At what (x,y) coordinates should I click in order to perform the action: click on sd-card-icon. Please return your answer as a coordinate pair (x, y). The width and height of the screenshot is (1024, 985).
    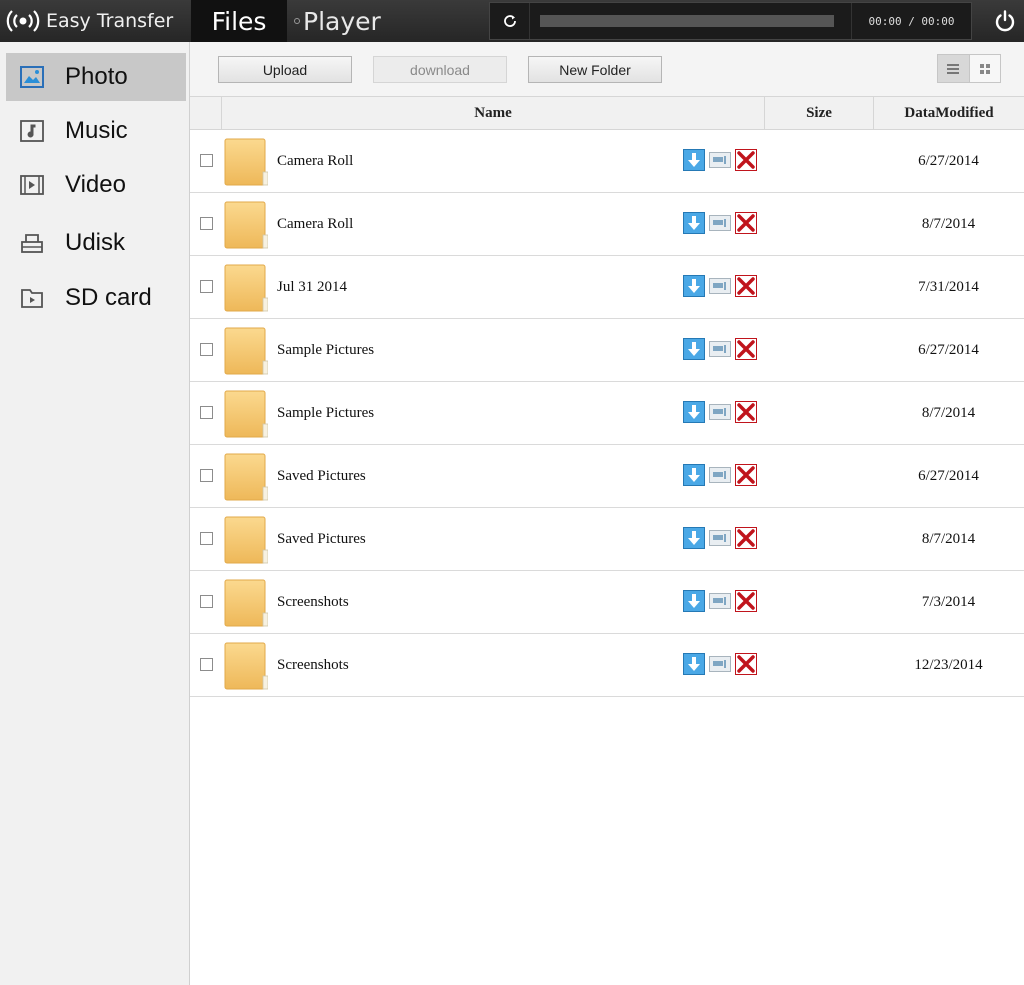
    Looking at the image, I should click on (32, 298).